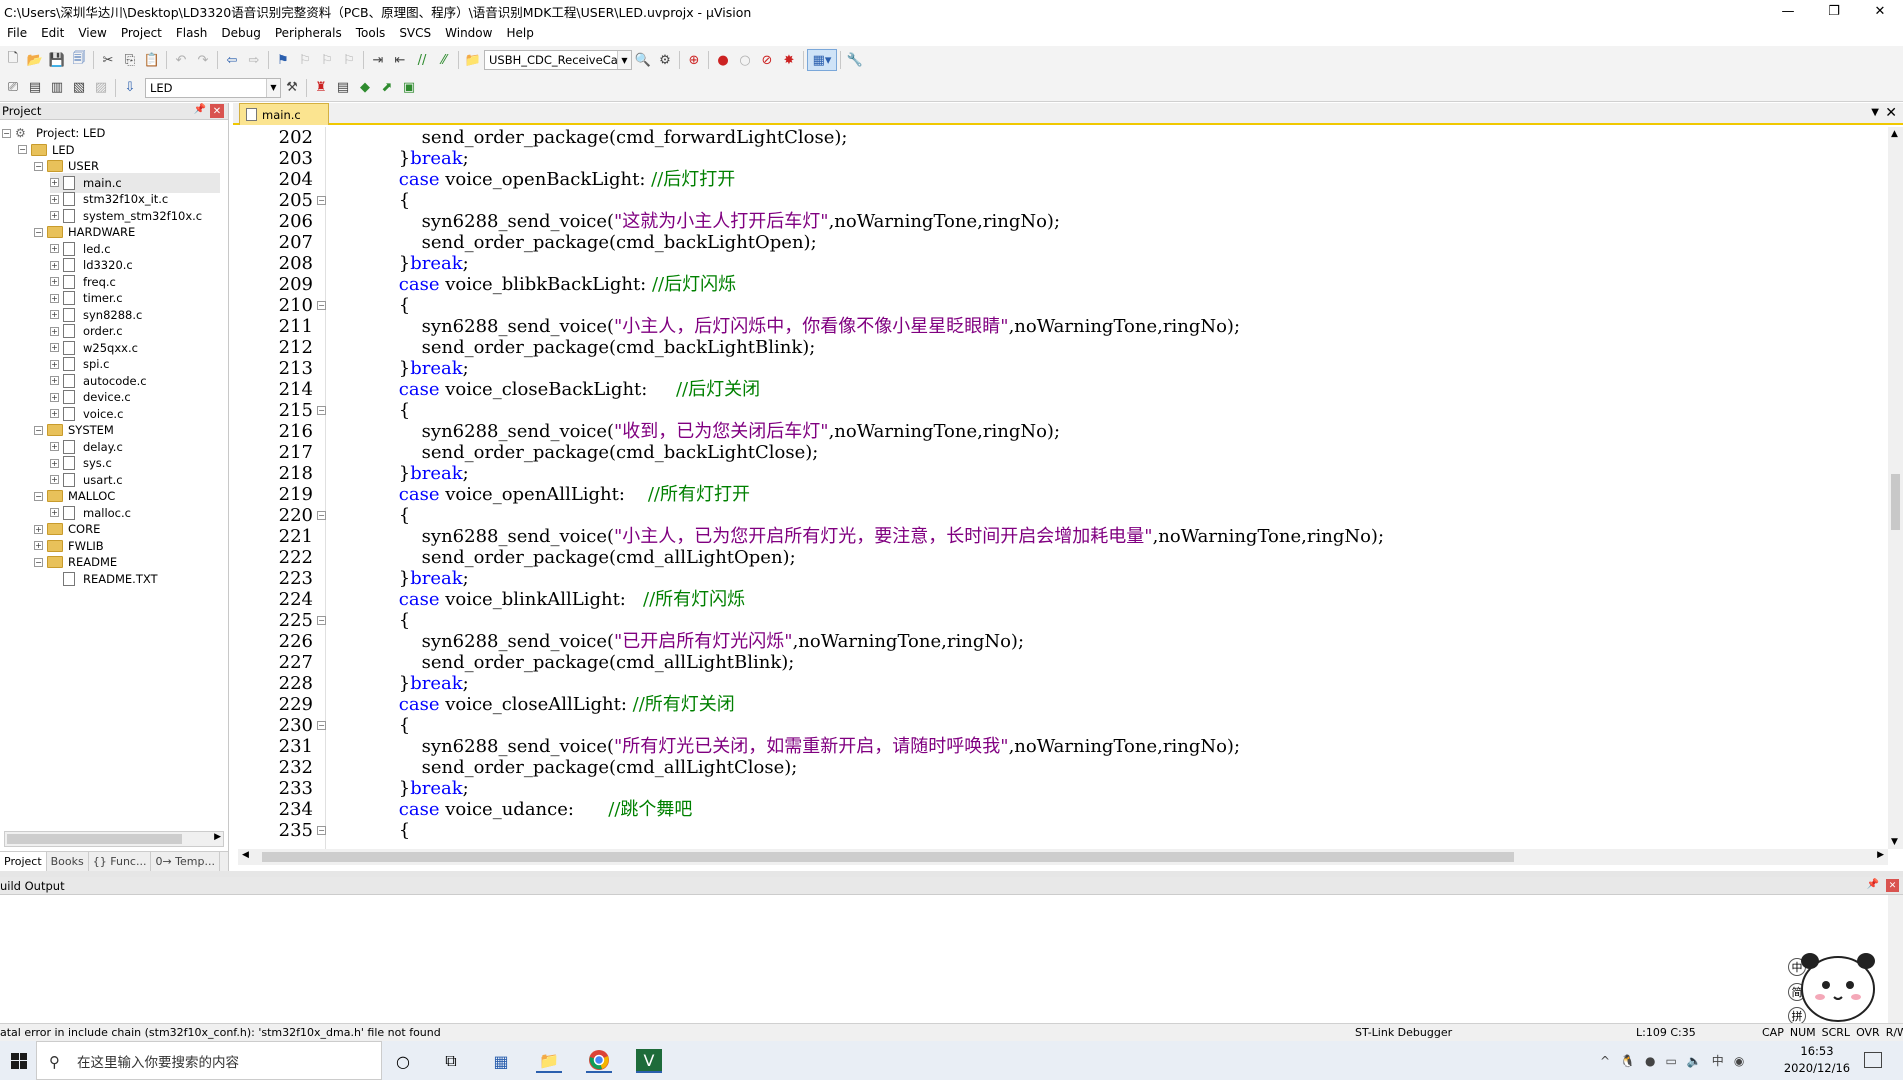 This screenshot has width=1903, height=1080. What do you see at coordinates (387, 88) in the screenshot?
I see `pack-installer-icon: ⬈` at bounding box center [387, 88].